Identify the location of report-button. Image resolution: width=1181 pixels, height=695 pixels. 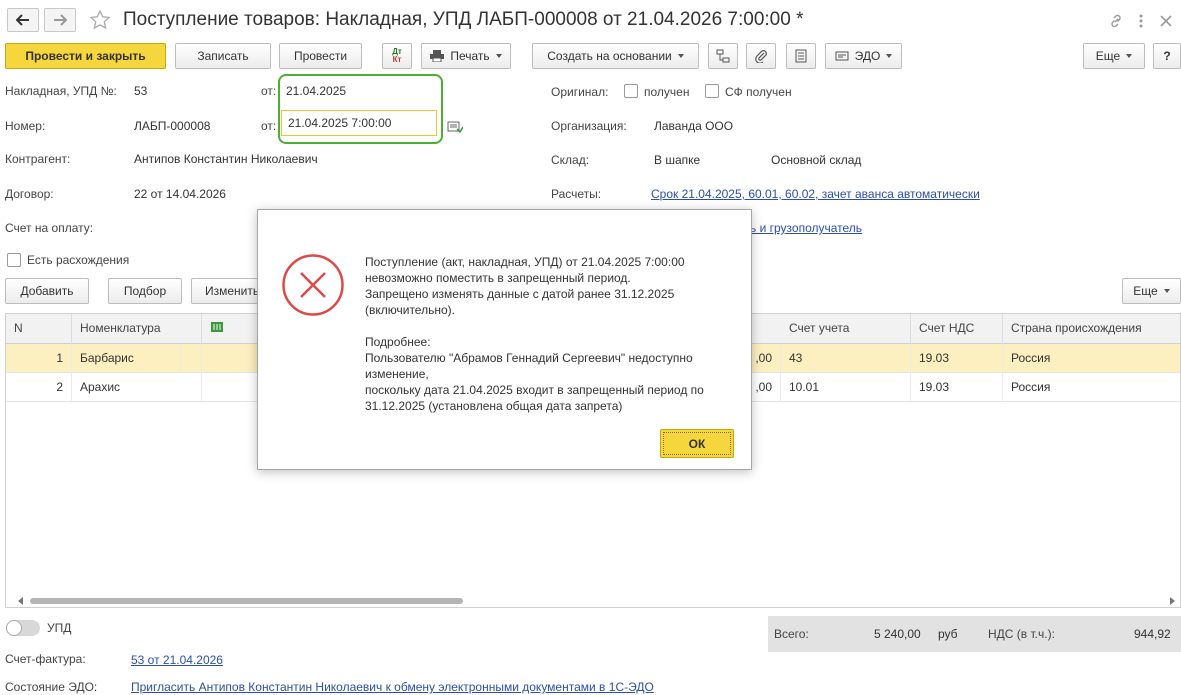
(801, 56).